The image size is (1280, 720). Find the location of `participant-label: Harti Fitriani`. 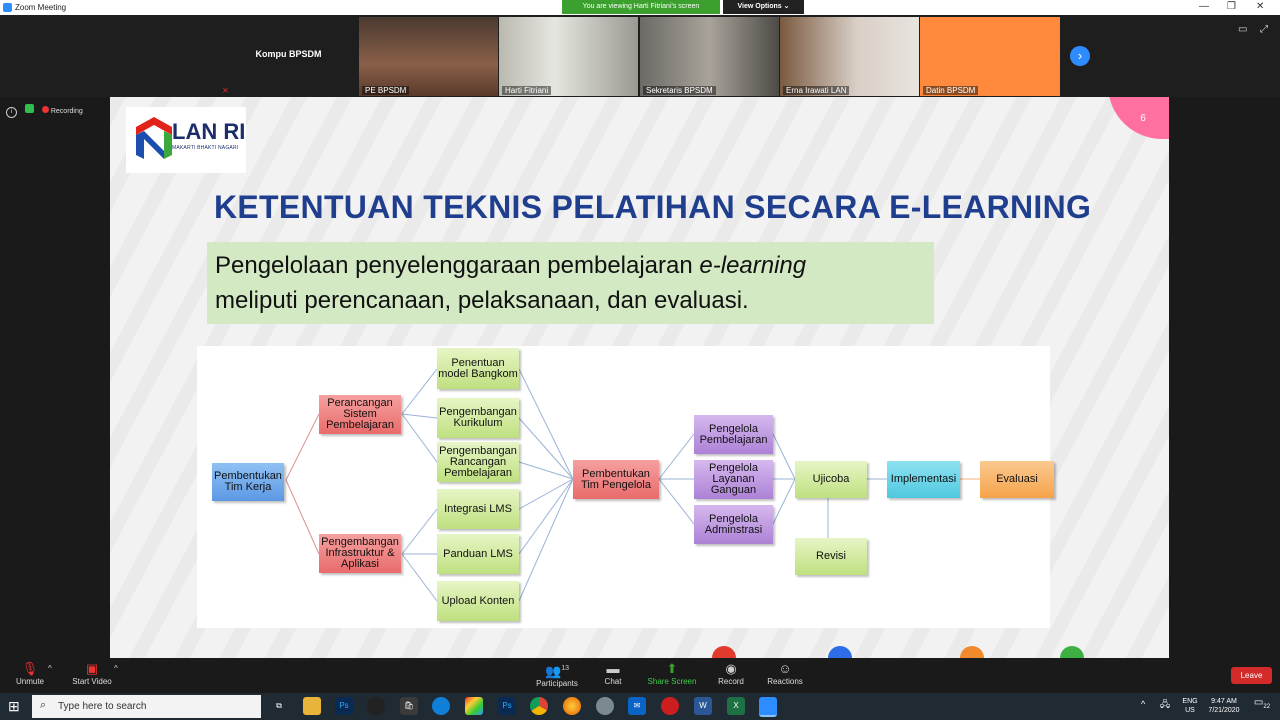

participant-label: Harti Fitriani is located at coordinates (527, 90).